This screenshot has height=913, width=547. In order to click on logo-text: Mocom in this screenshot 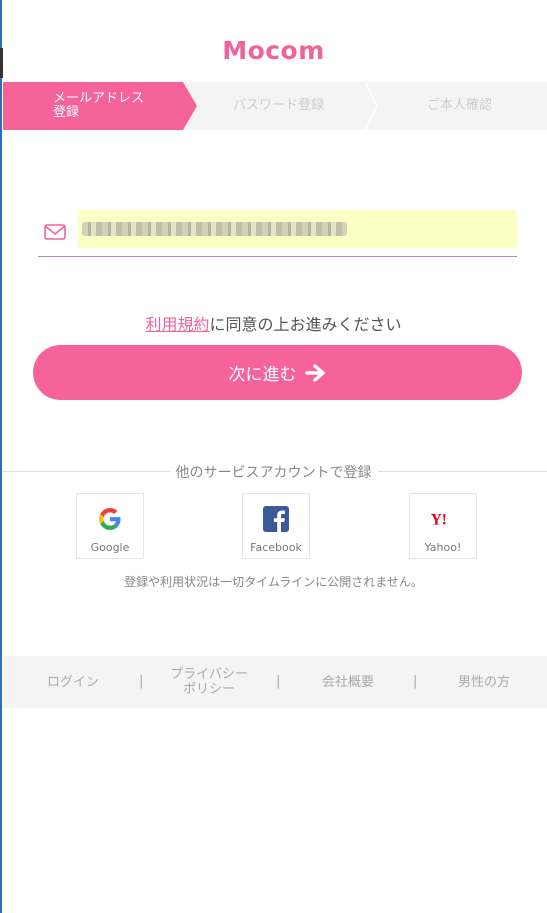, I will do `click(273, 50)`.